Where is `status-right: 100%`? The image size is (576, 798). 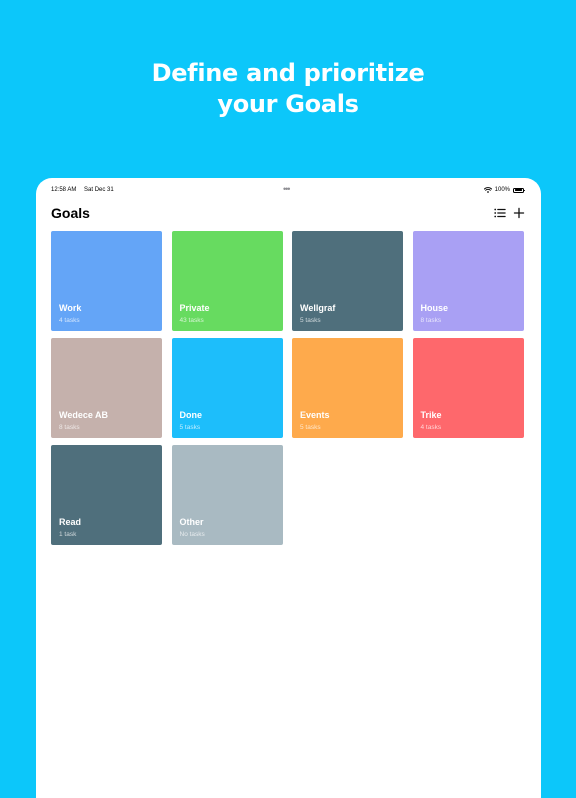 status-right: 100% is located at coordinates (504, 190).